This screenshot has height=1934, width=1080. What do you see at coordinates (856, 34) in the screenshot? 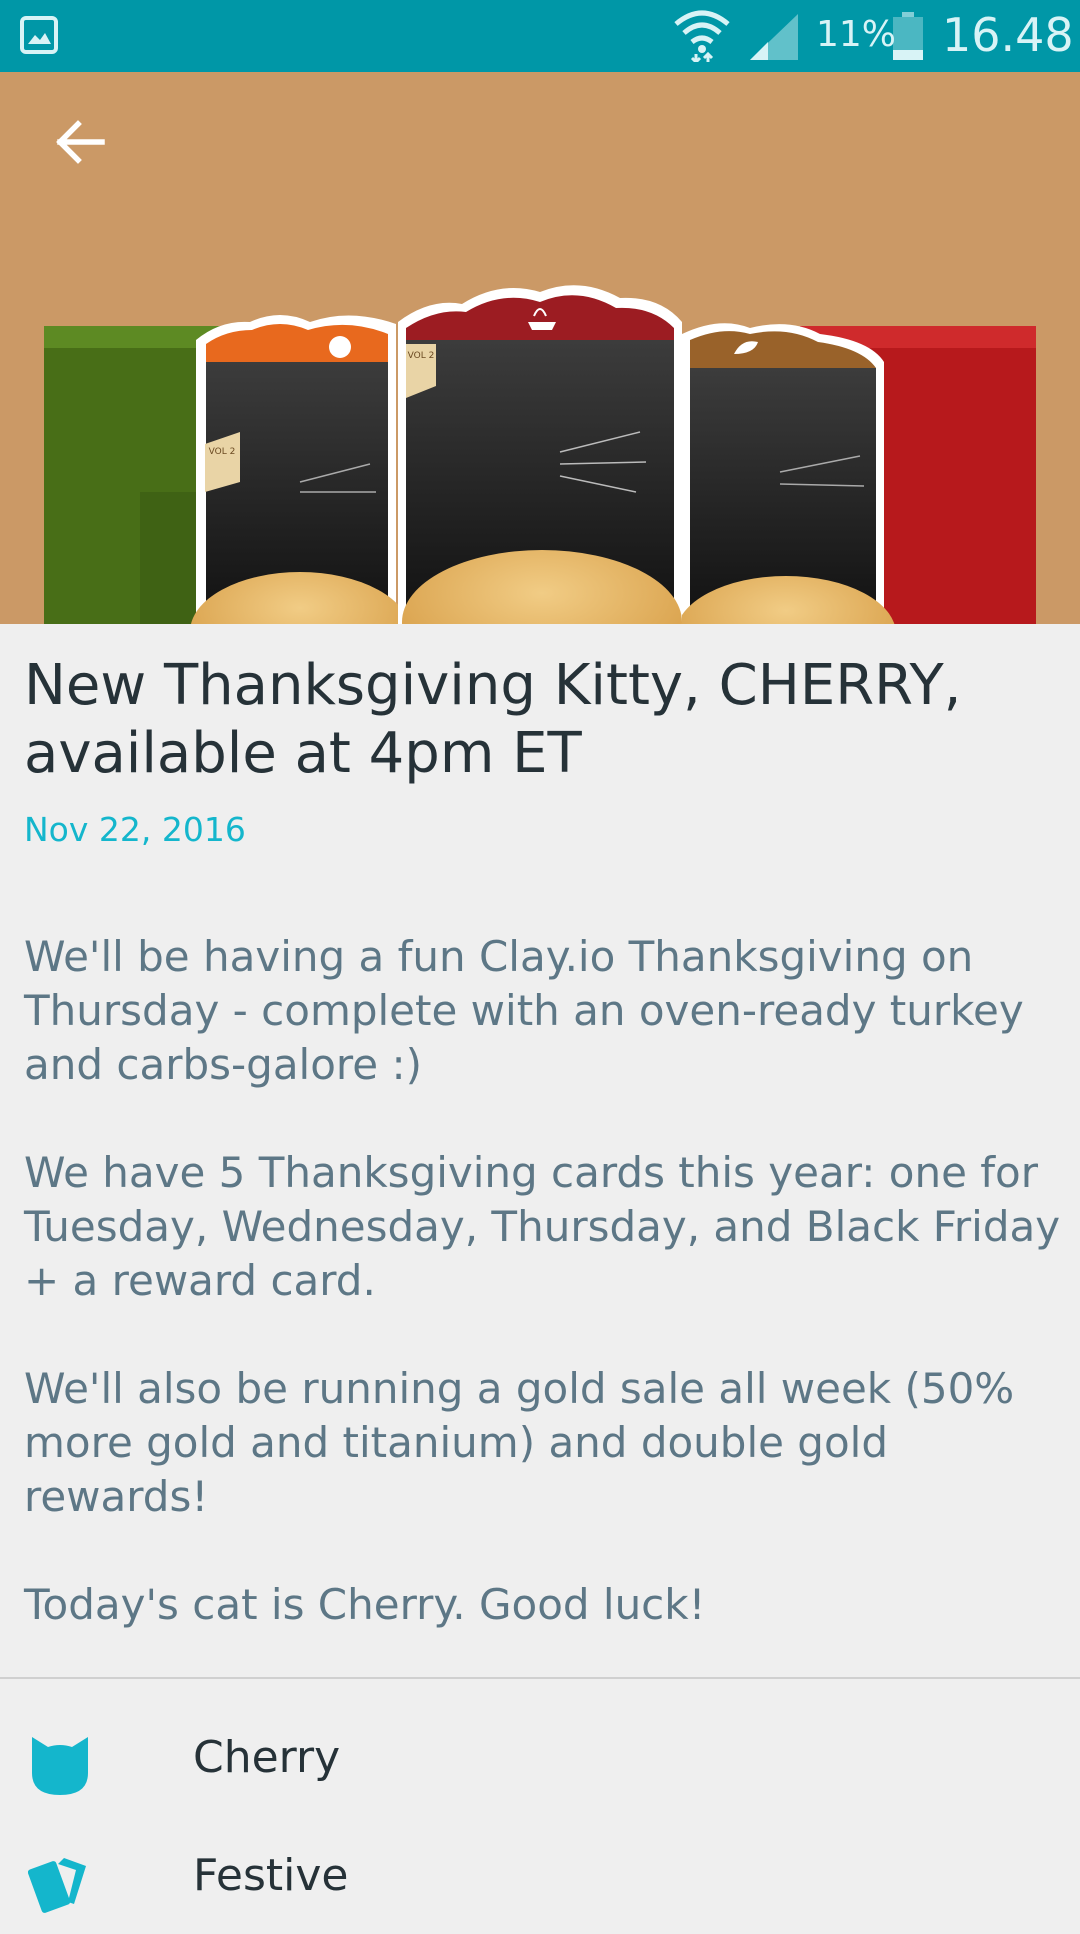
I see `battery-percent: 11%` at bounding box center [856, 34].